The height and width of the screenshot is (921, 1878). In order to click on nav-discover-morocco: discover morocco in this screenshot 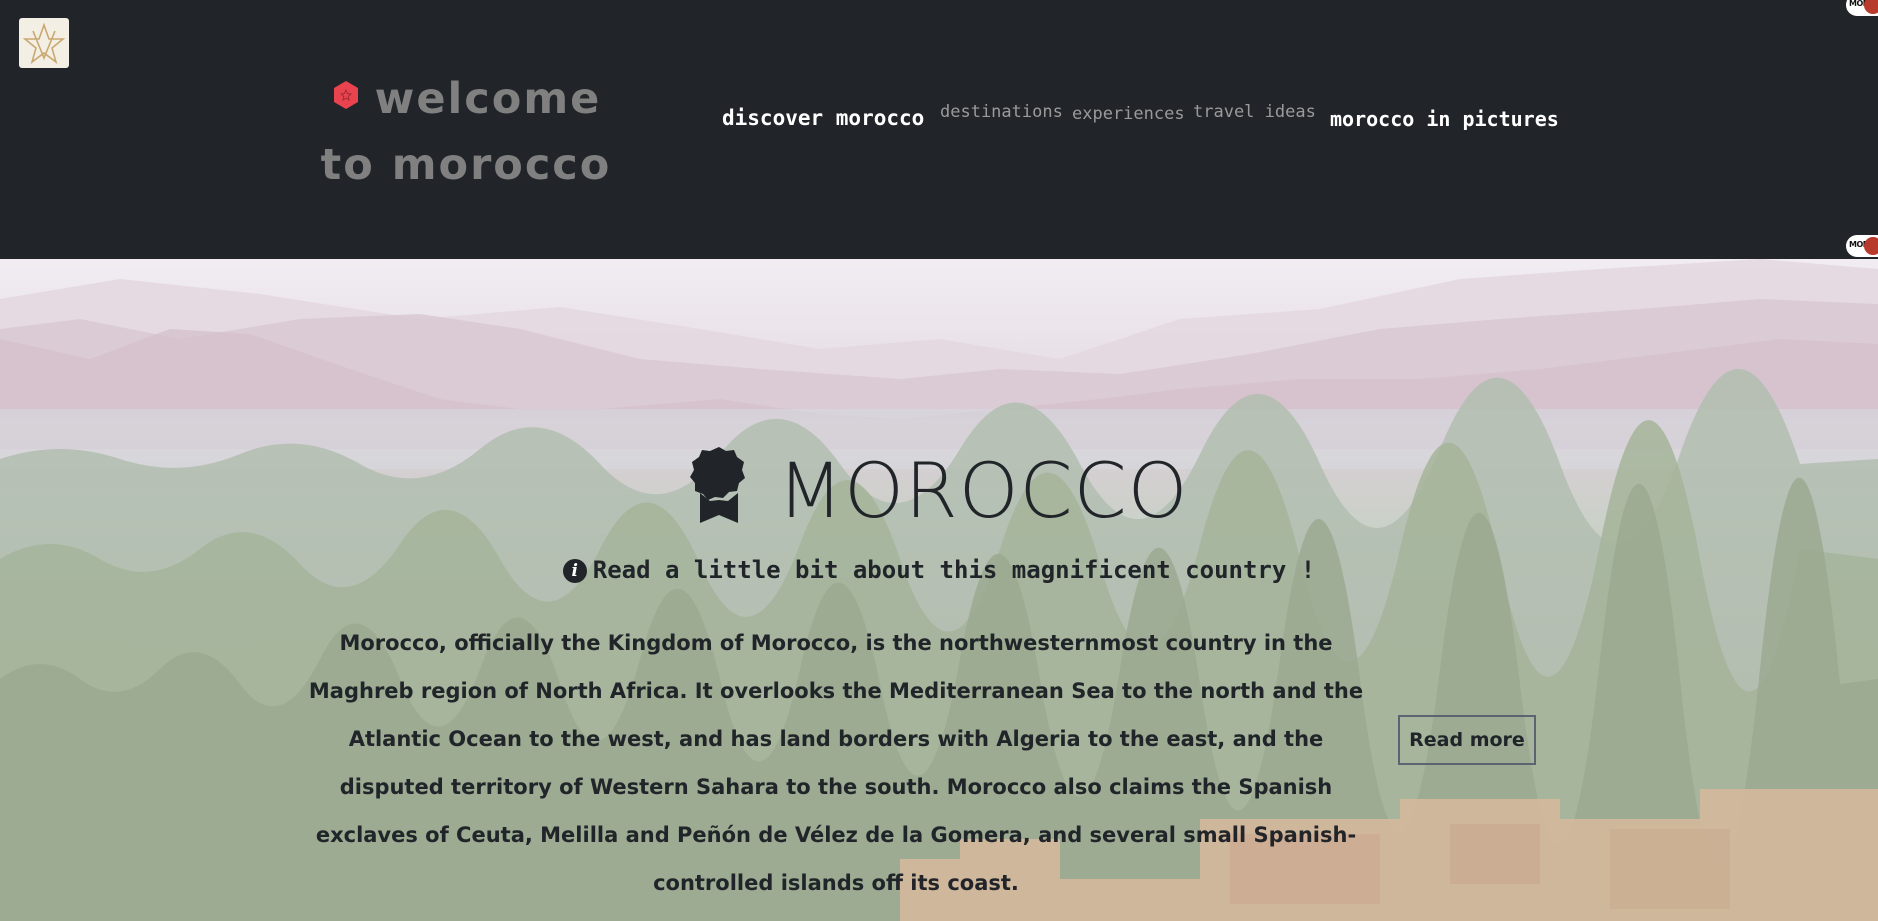, I will do `click(823, 118)`.